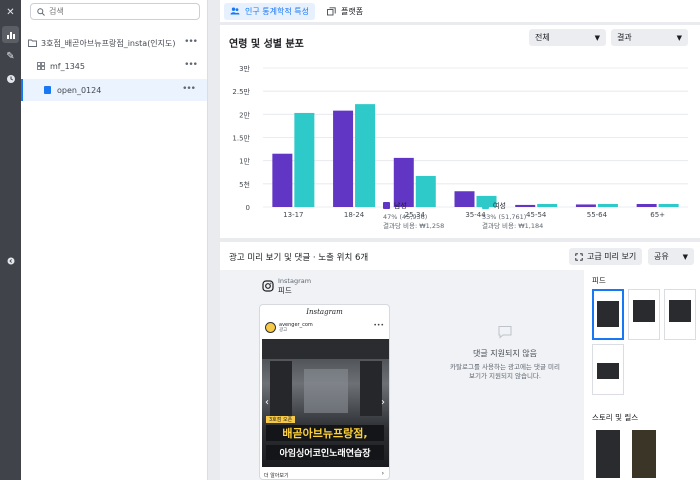 The image size is (700, 480). Describe the element at coordinates (281, 419) in the screenshot. I see `ad-tag: 3호점 오픈` at that location.